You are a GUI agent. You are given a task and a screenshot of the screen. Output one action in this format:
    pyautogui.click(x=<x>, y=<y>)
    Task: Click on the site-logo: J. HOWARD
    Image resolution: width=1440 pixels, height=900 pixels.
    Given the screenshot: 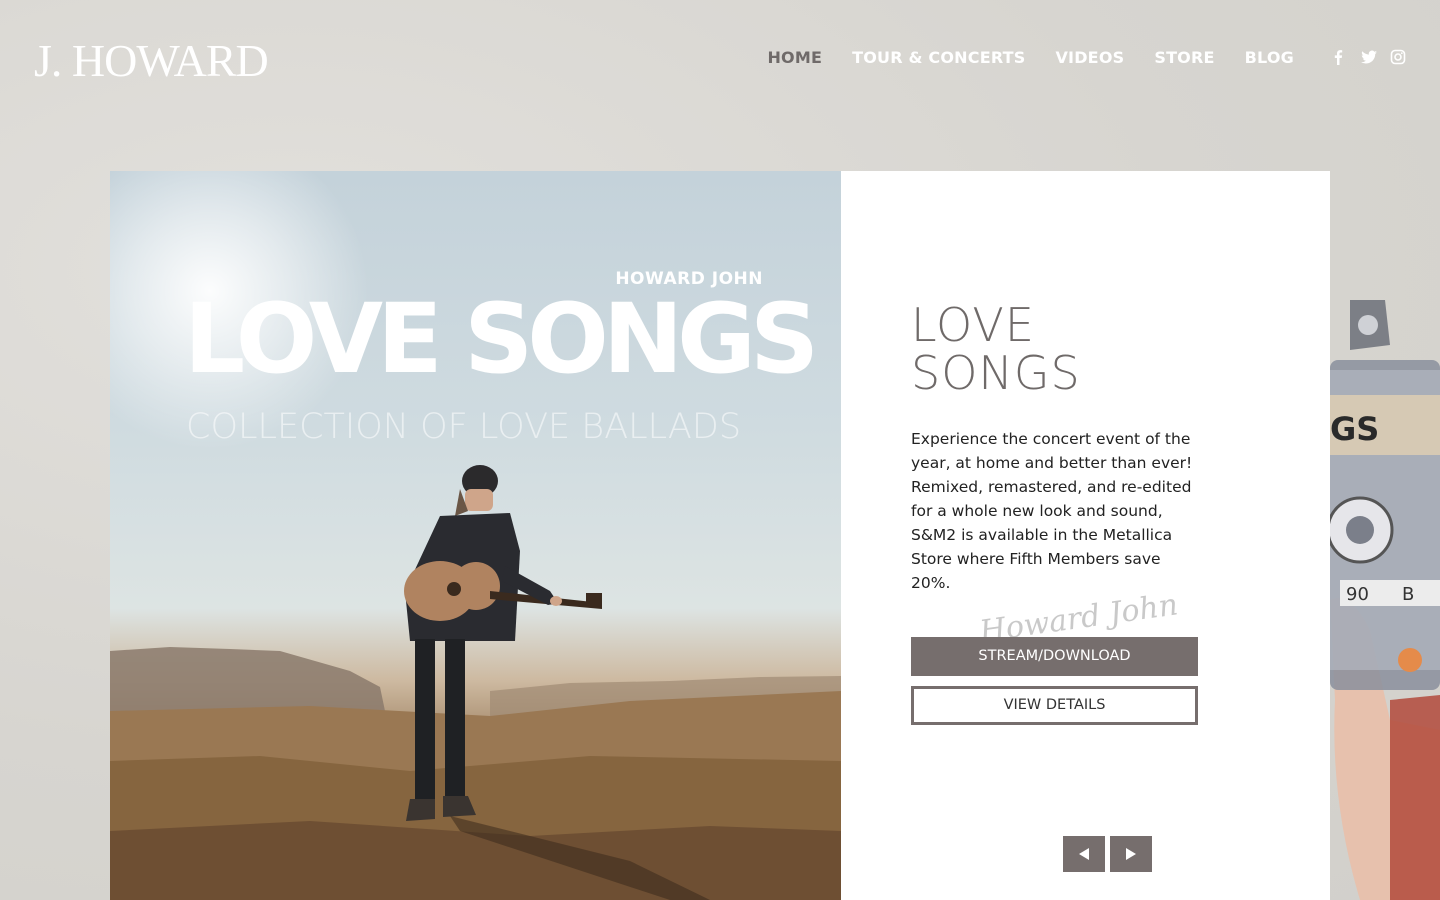 What is the action you would take?
    pyautogui.click(x=151, y=60)
    